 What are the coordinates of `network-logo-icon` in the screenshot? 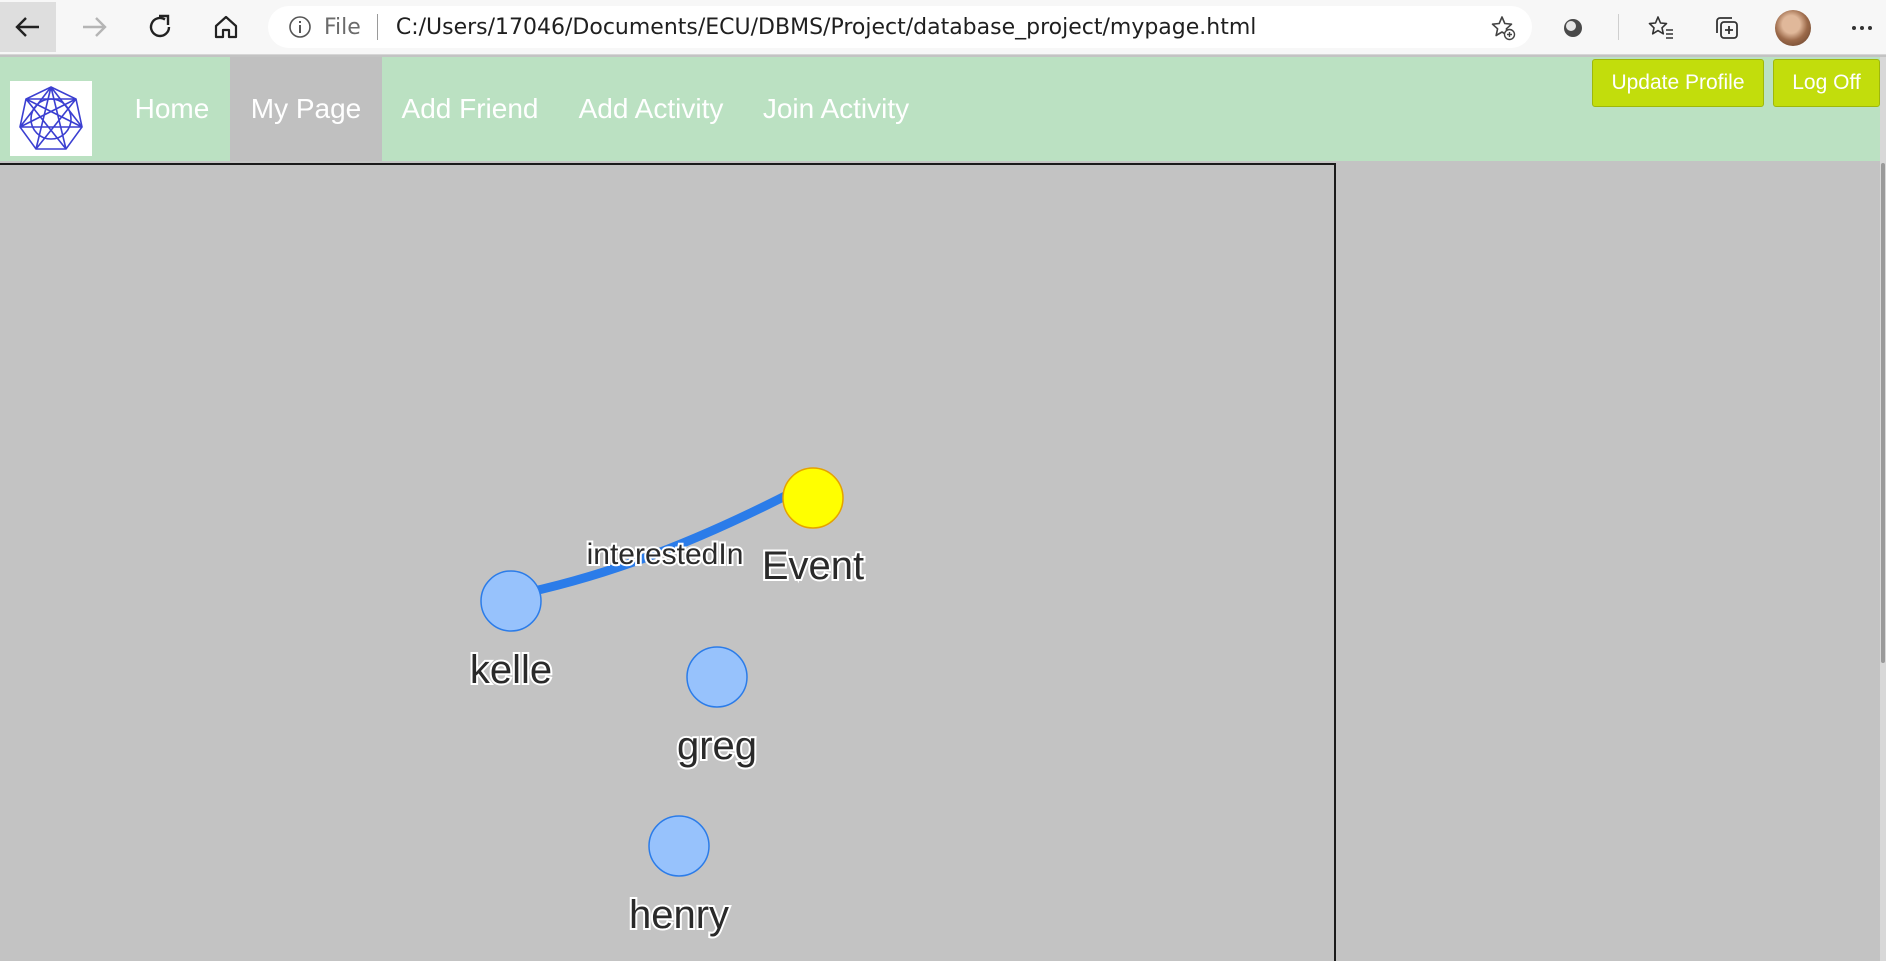 It's located at (51, 118).